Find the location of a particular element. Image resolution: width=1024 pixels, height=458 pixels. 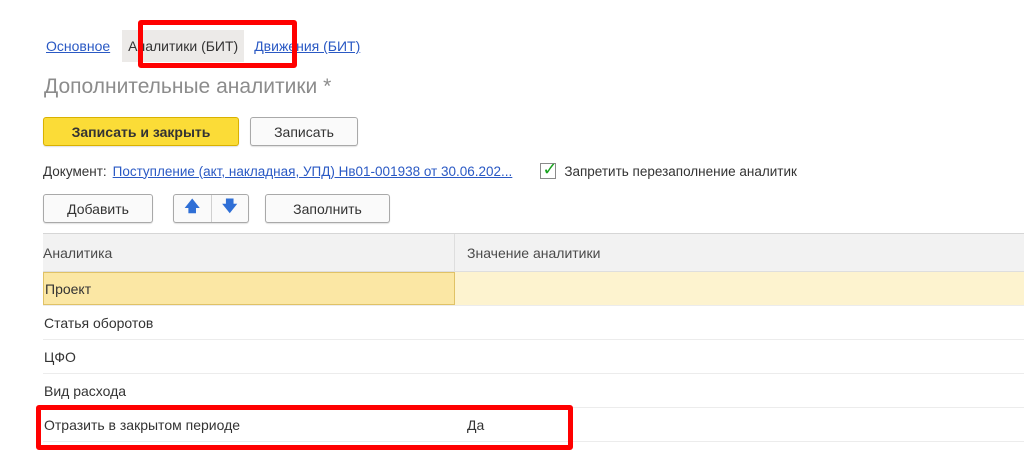

save-and-close-button: Записать и закрыть is located at coordinates (141, 131).